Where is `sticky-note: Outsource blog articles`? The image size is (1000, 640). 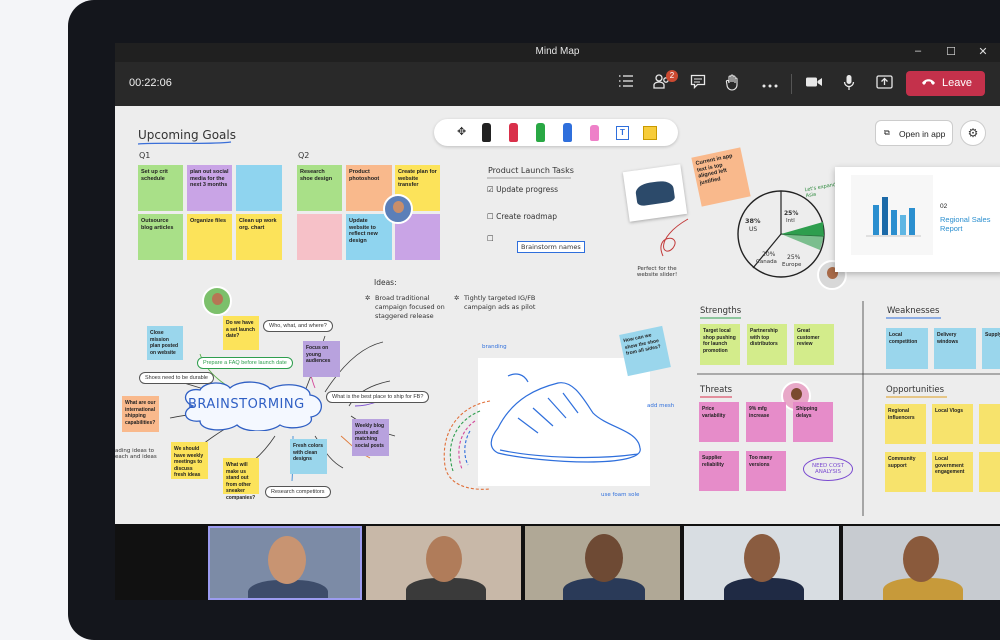
sticky-note: Outsource blog articles is located at coordinates (160, 237).